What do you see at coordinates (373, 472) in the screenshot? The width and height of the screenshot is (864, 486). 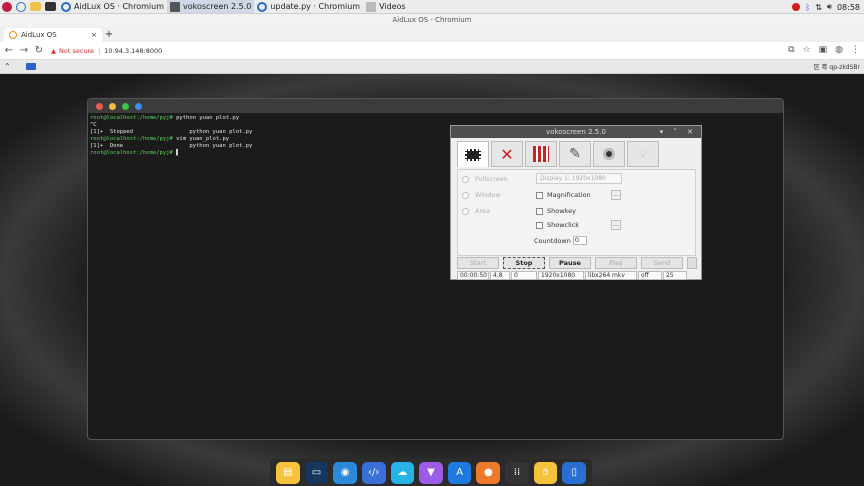 I see `dock-code-editor-icon: ‹/›` at bounding box center [373, 472].